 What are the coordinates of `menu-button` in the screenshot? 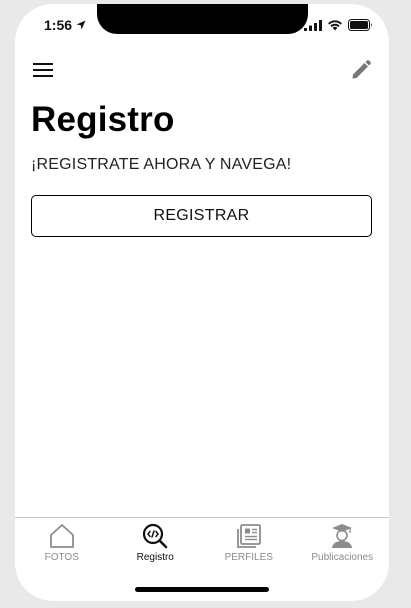 It's located at (43, 70).